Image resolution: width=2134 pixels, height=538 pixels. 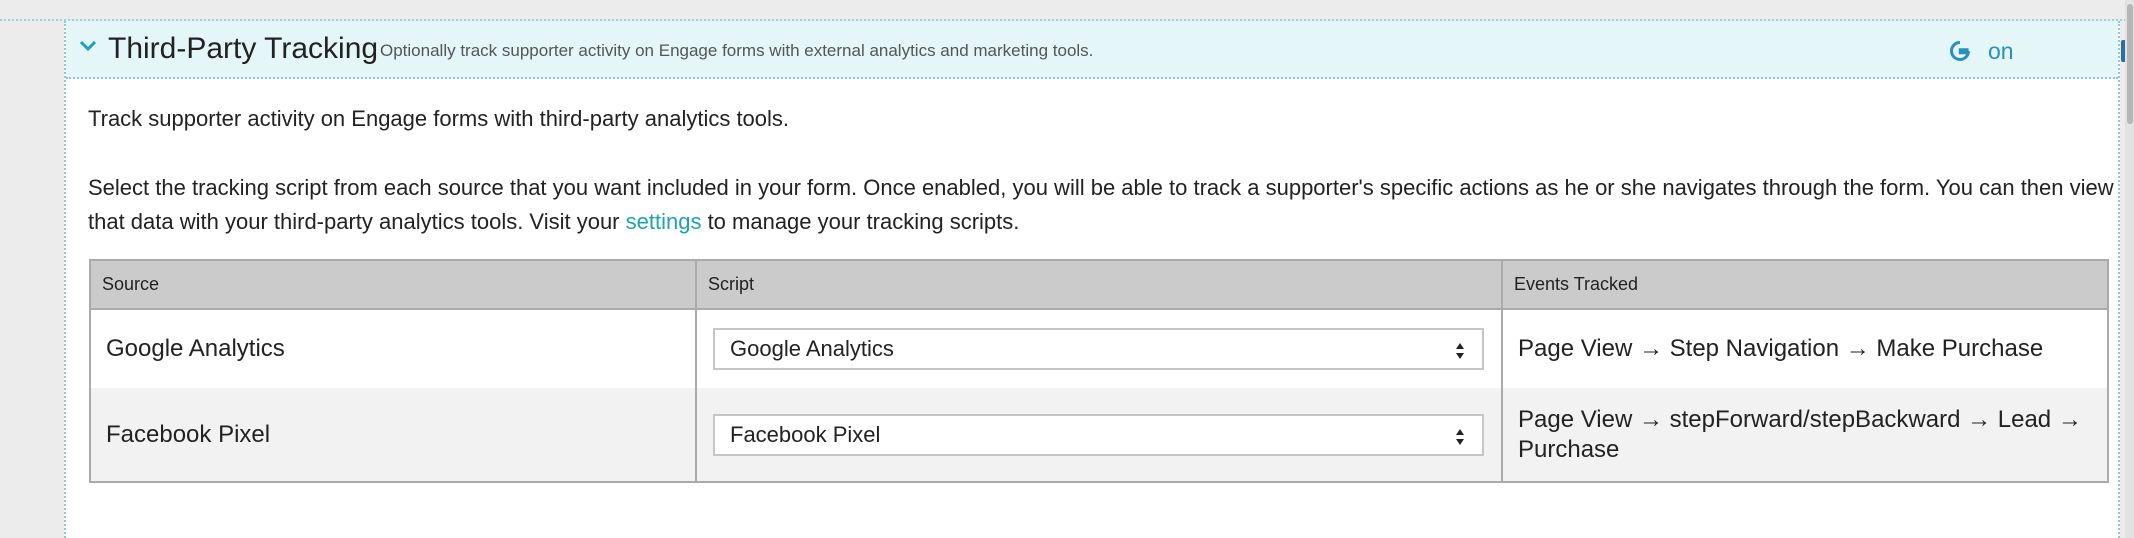 What do you see at coordinates (860, 221) in the screenshot?
I see `instructions-after: to manage your tracking scripts.` at bounding box center [860, 221].